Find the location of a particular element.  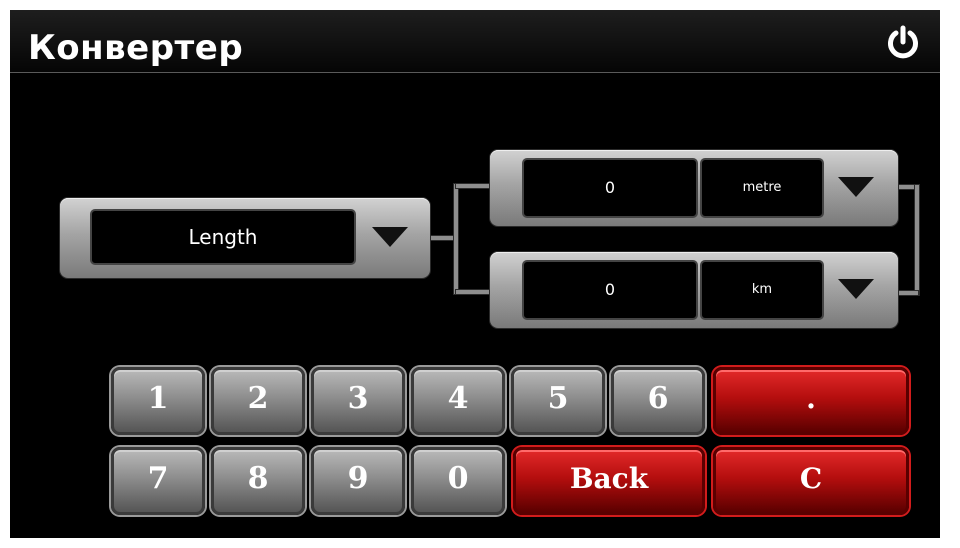

decimal-point-button: . is located at coordinates (811, 401).